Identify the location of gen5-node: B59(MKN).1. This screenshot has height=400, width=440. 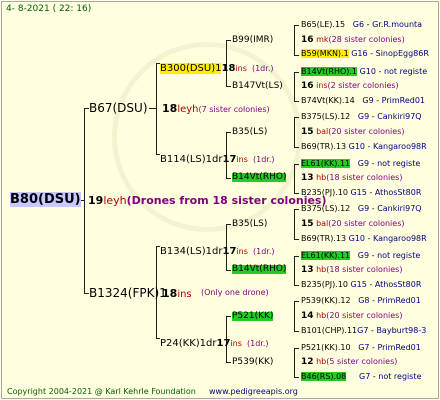
(325, 53).